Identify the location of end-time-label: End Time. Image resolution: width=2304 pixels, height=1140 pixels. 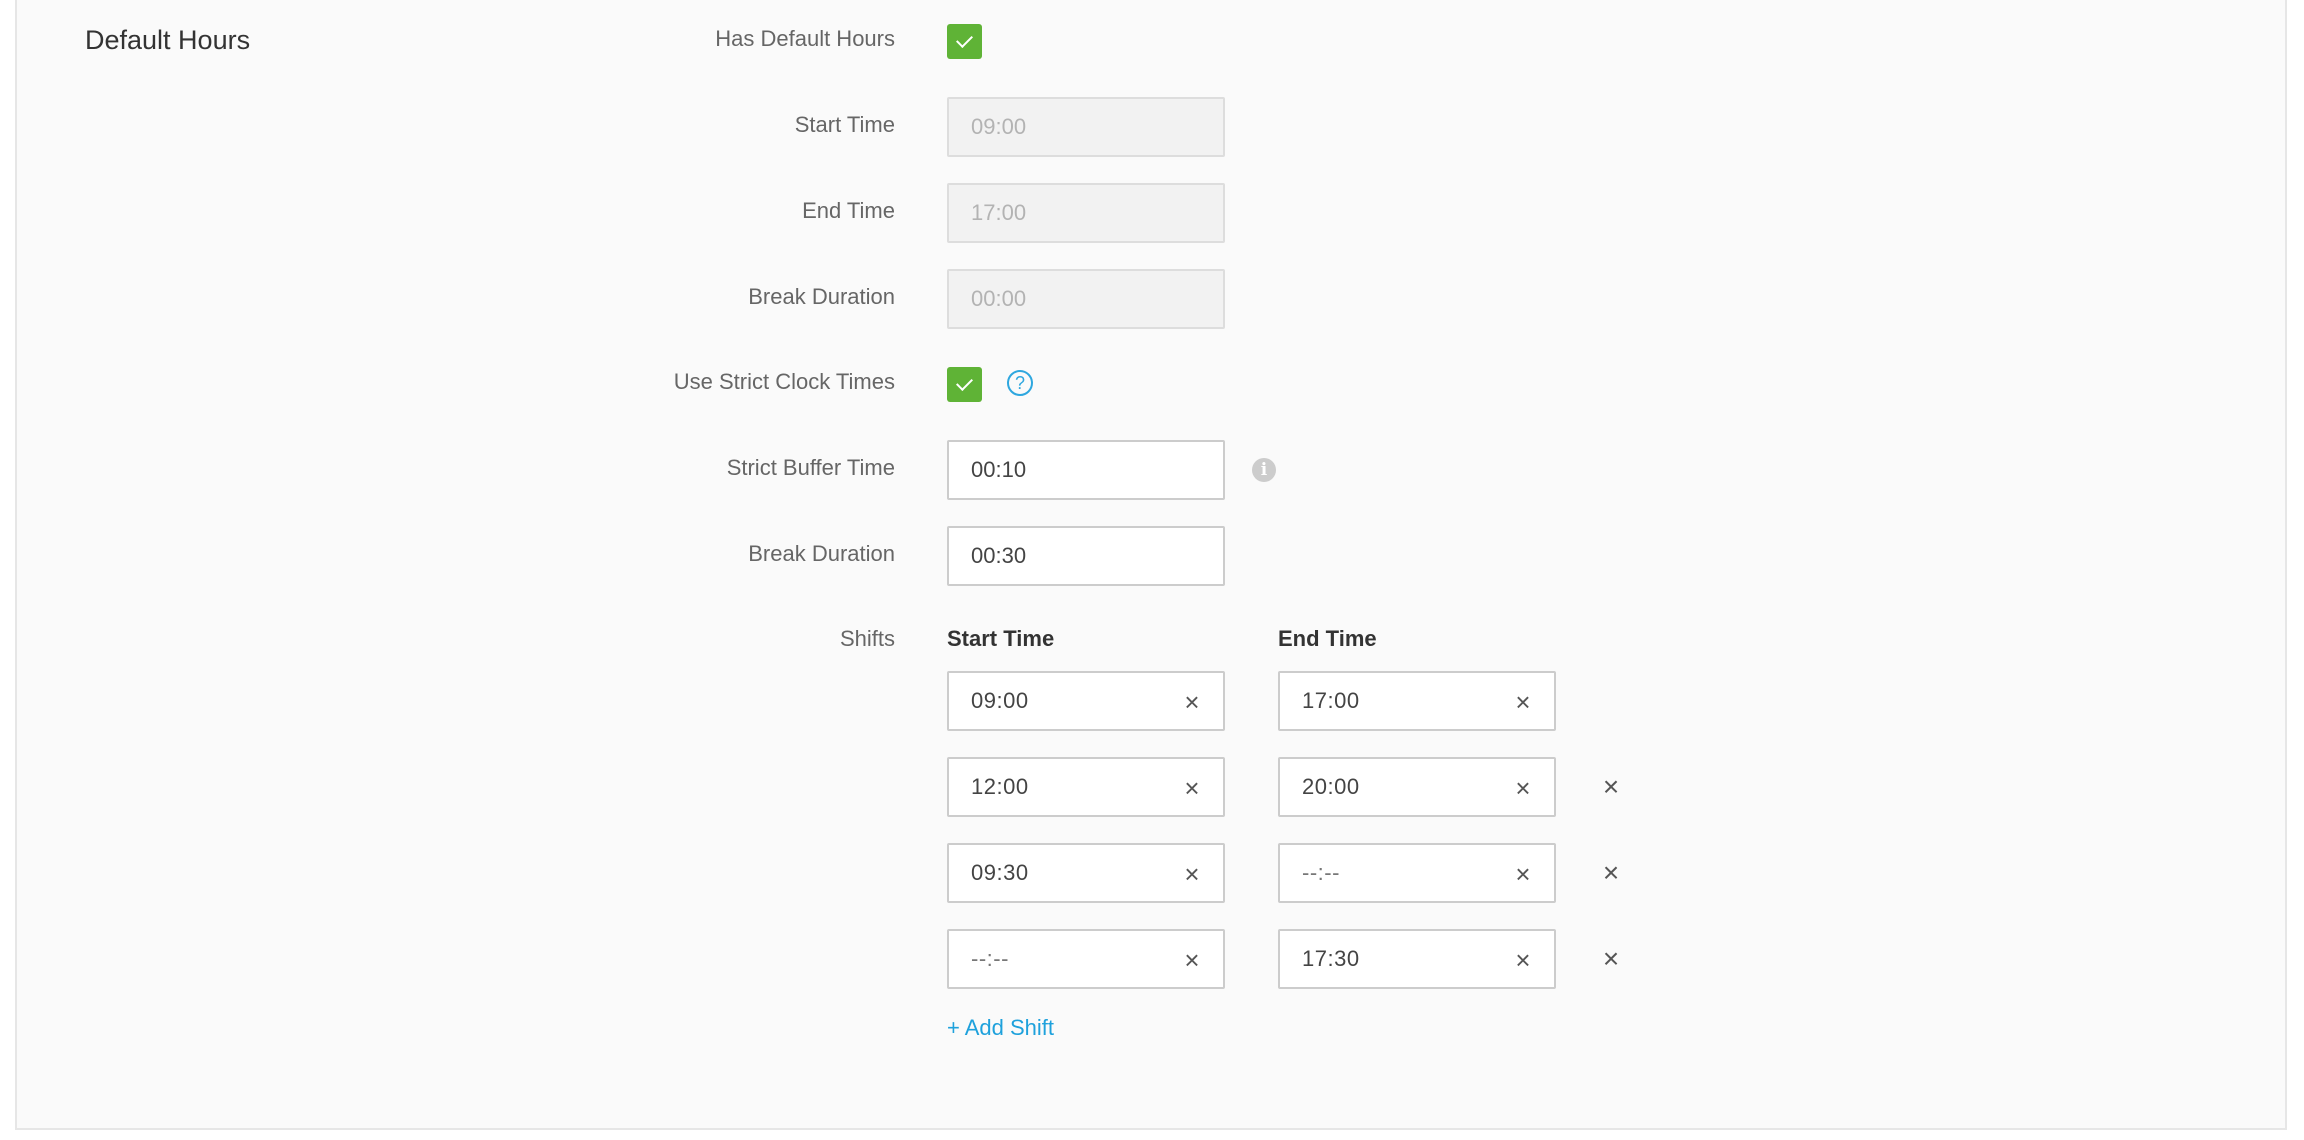
(848, 210).